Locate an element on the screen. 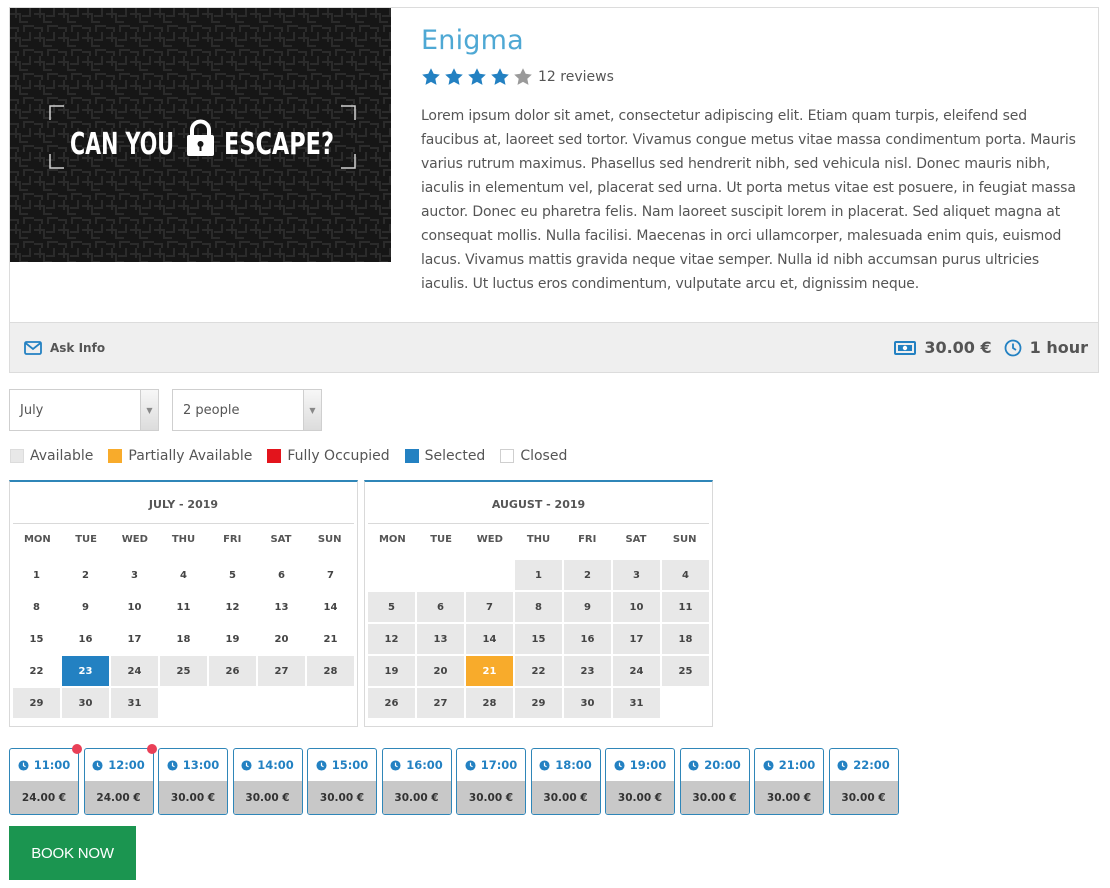  slot-time: 18:00 is located at coordinates (566, 765).